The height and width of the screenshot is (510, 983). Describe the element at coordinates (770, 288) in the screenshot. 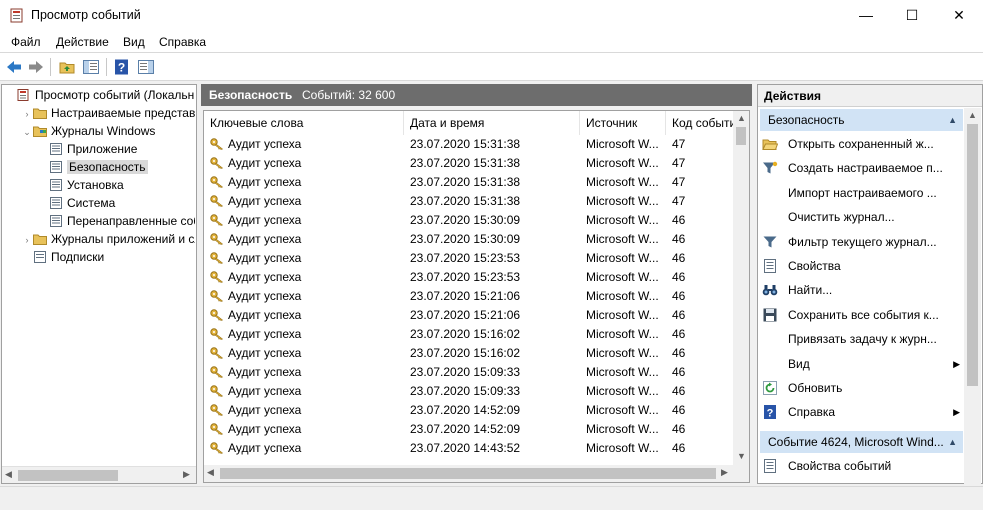

I see `binoculars-icon` at that location.